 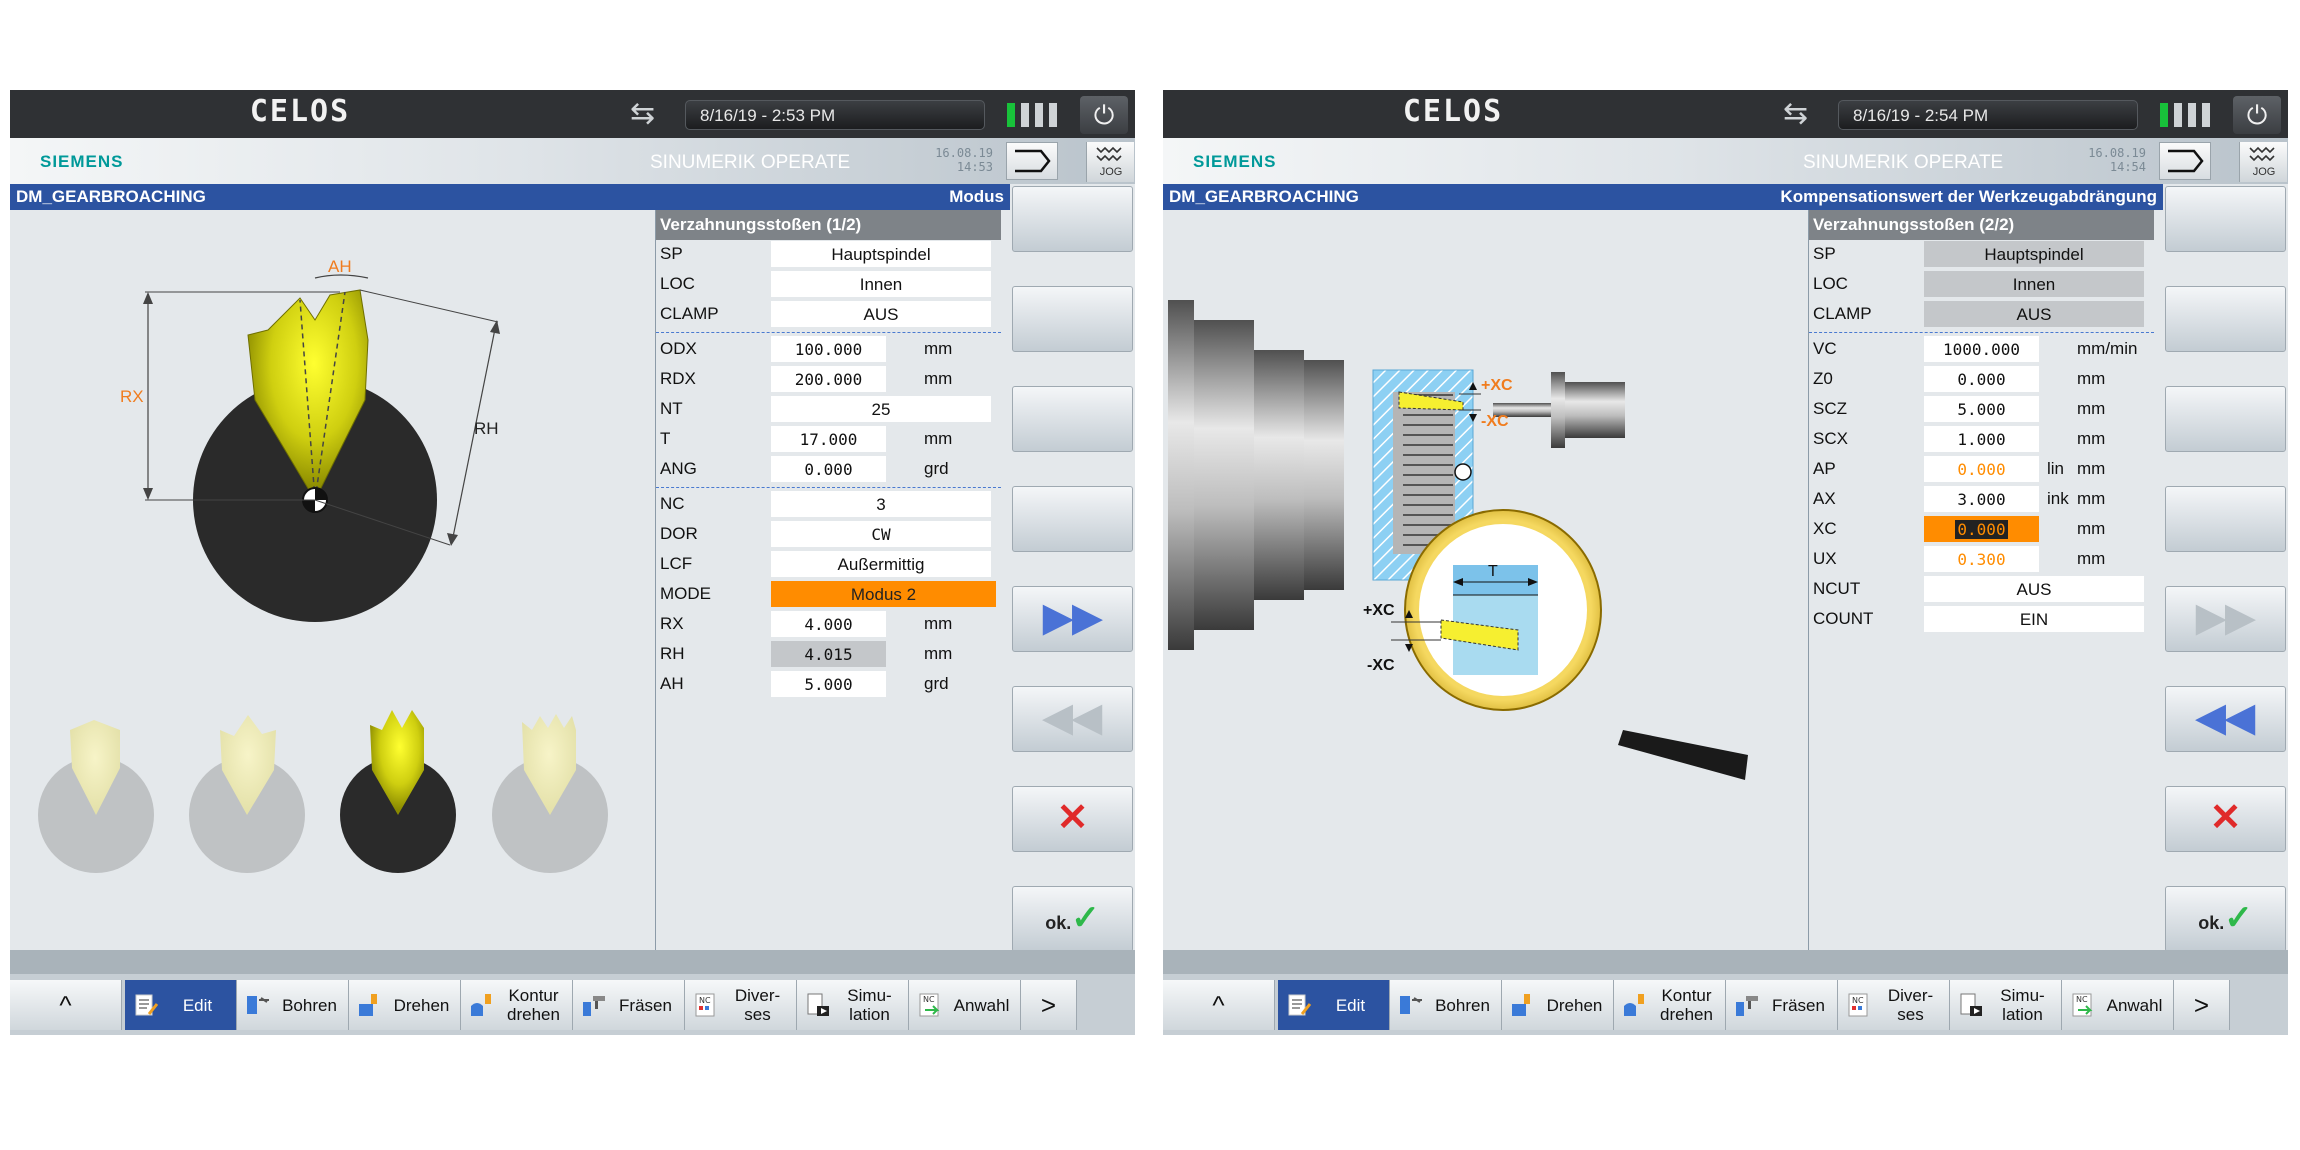 I want to click on count-field: EIN, so click(x=2034, y=619).